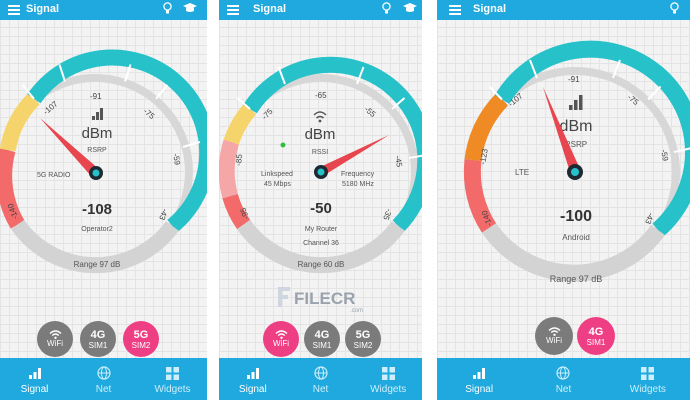 The height and width of the screenshot is (400, 690). What do you see at coordinates (97, 150) in the screenshot?
I see `metric-label: RSRP` at bounding box center [97, 150].